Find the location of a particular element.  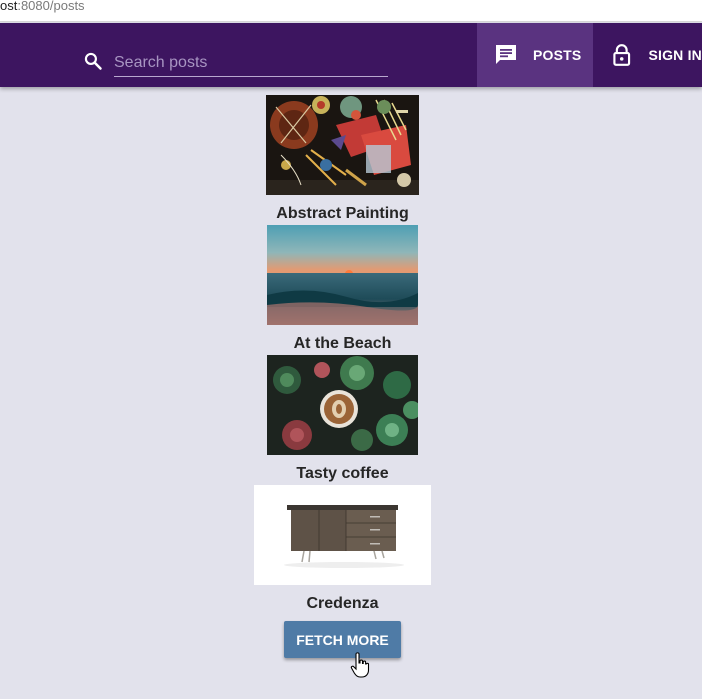

chat-bubble-icon is located at coordinates (506, 54).